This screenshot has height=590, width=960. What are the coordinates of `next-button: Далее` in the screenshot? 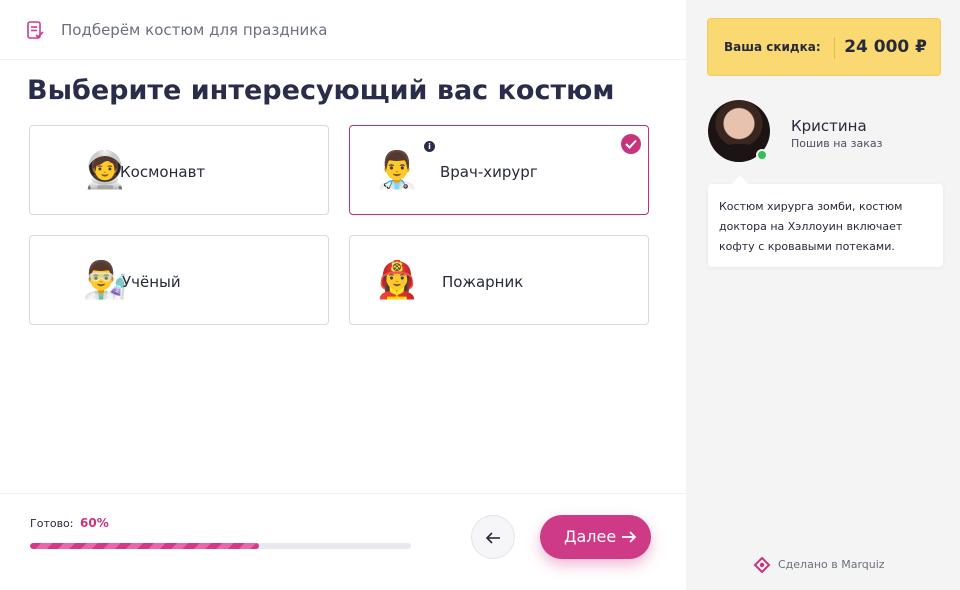 It's located at (595, 537).